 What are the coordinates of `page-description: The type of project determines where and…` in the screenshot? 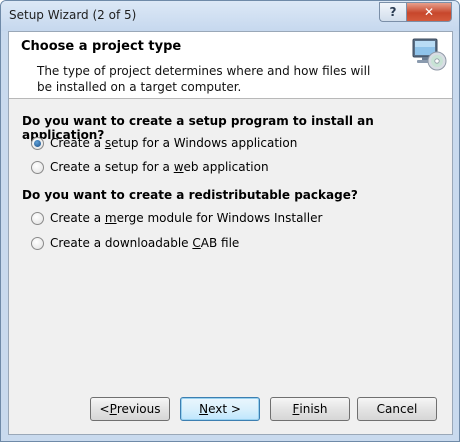 It's located at (204, 79).